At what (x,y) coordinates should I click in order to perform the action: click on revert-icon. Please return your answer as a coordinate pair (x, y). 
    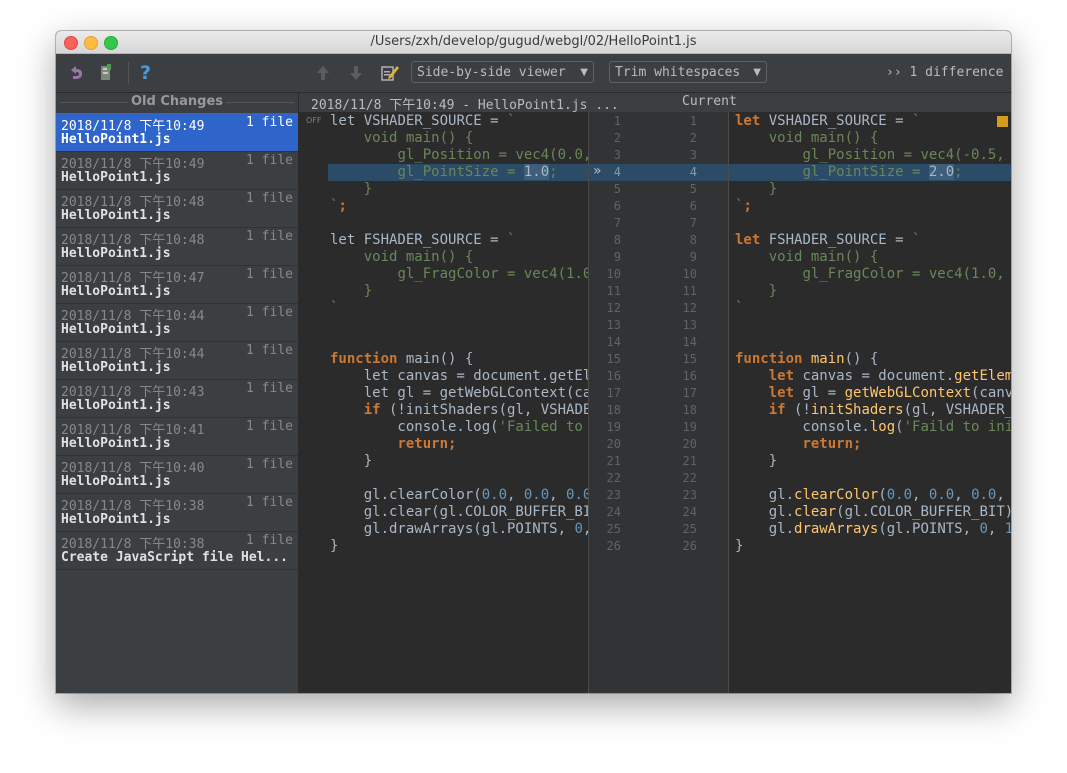
    Looking at the image, I should click on (76, 73).